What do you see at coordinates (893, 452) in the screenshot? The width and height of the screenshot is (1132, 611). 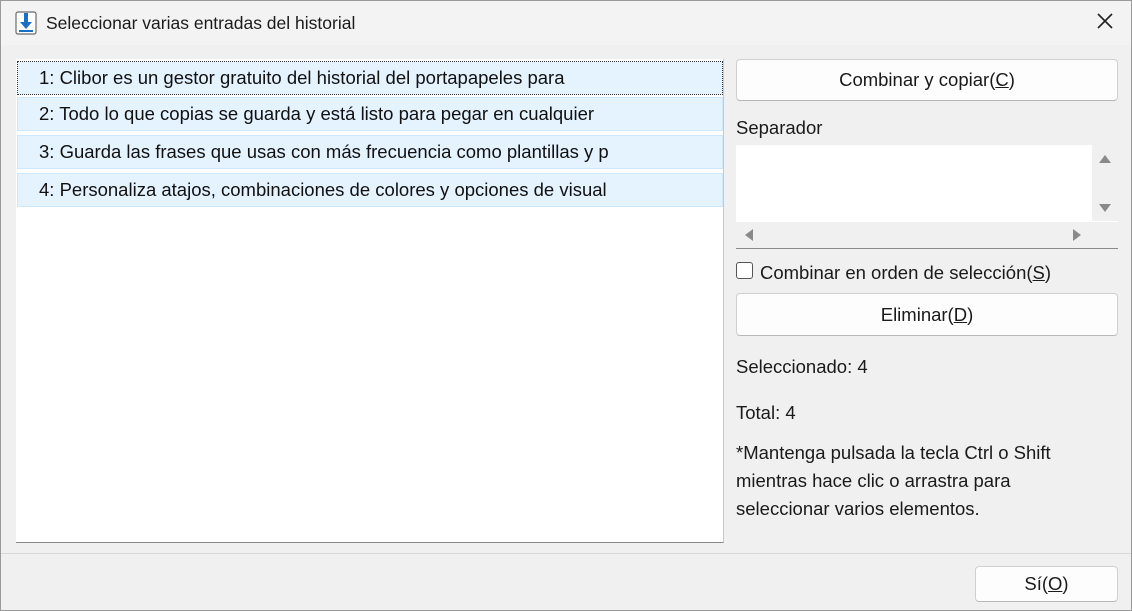 I see `hint-line: *Mantenga pulsada la tecla Ctrl o Shift` at bounding box center [893, 452].